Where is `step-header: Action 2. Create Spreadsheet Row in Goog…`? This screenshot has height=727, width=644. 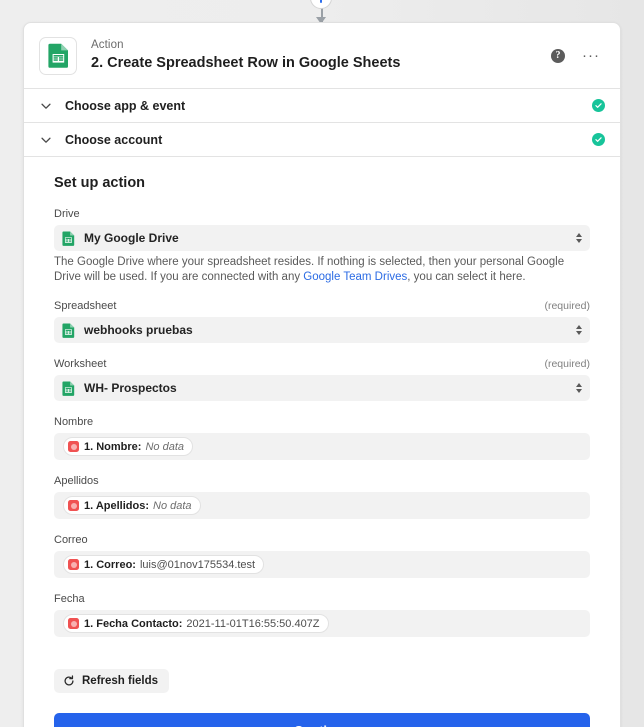 step-header: Action 2. Create Spreadsheet Row in Goog… is located at coordinates (322, 56).